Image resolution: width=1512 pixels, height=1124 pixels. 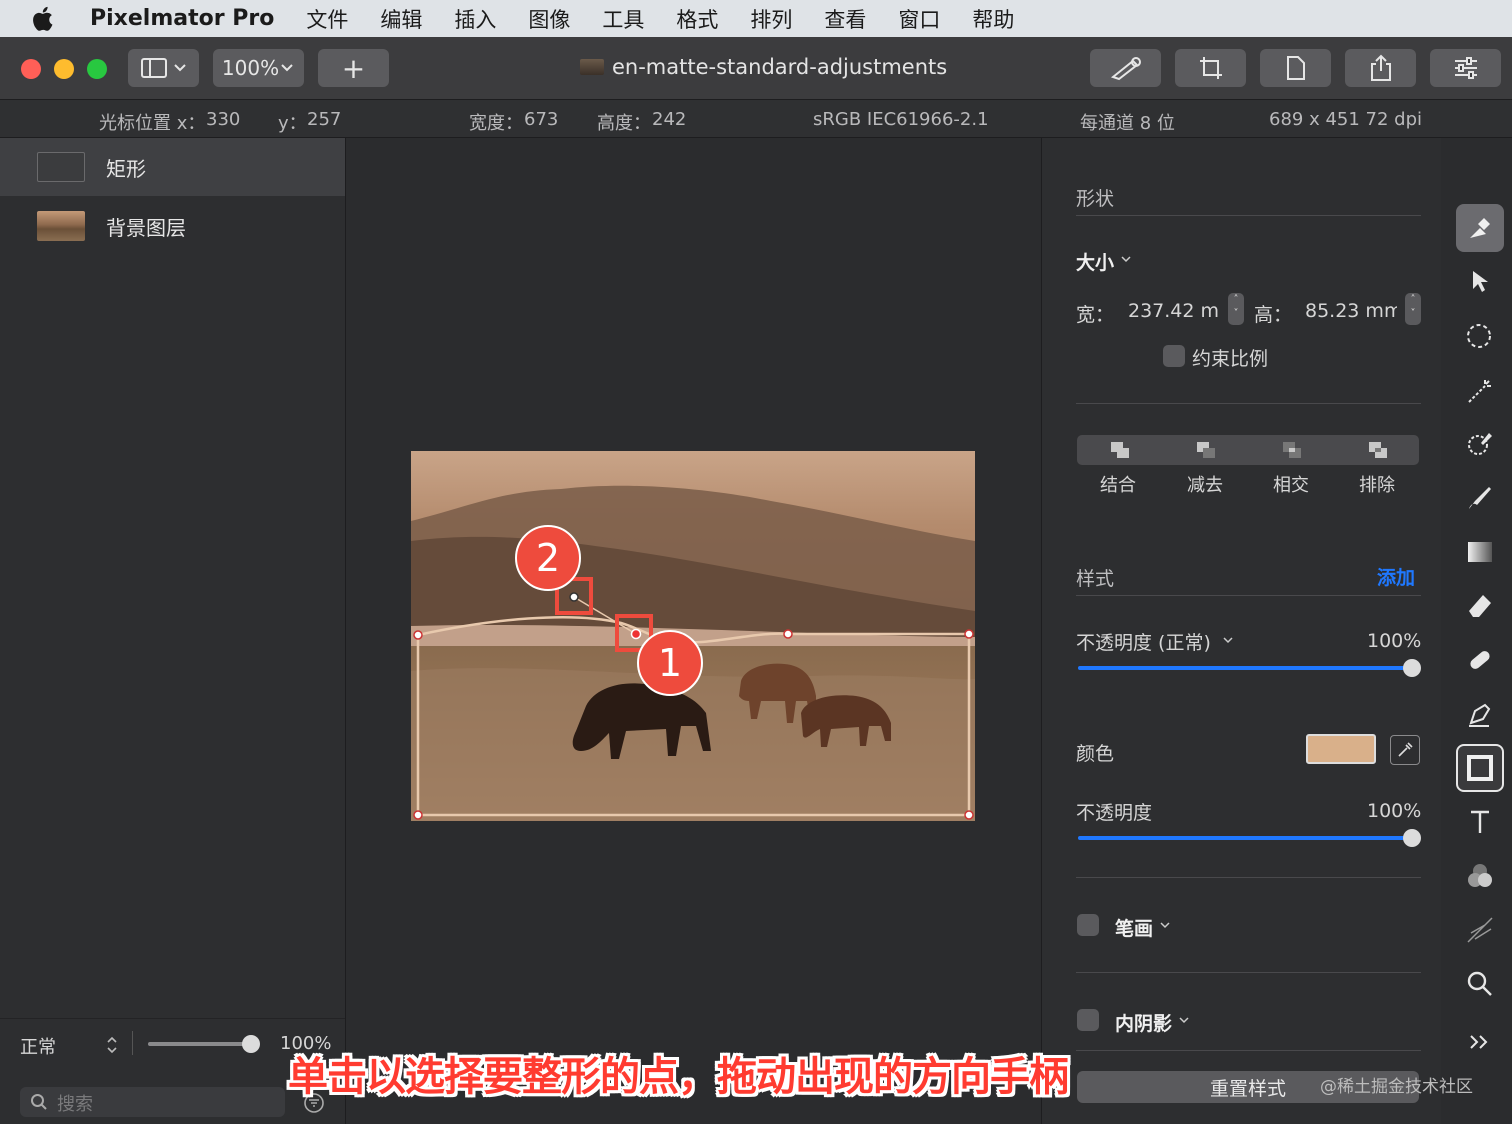 I want to click on intersect-button, so click(x=1291, y=450).